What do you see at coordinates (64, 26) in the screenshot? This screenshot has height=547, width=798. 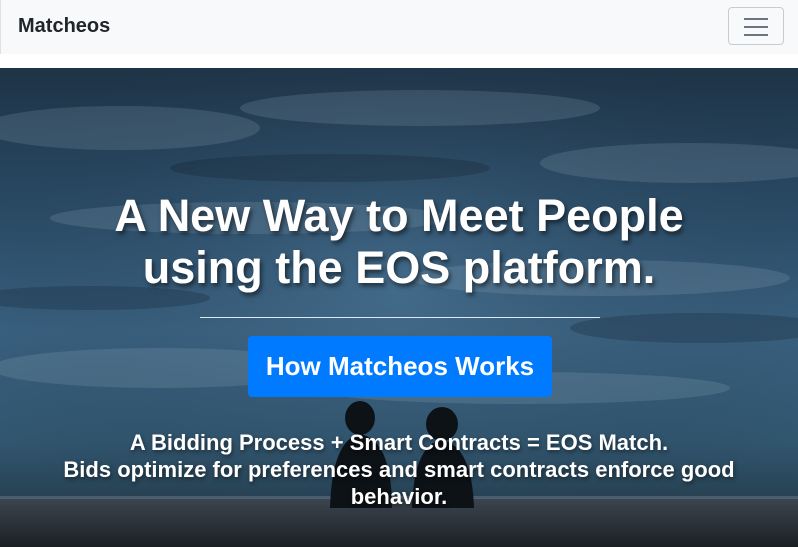 I see `brand-link: Matcheos` at bounding box center [64, 26].